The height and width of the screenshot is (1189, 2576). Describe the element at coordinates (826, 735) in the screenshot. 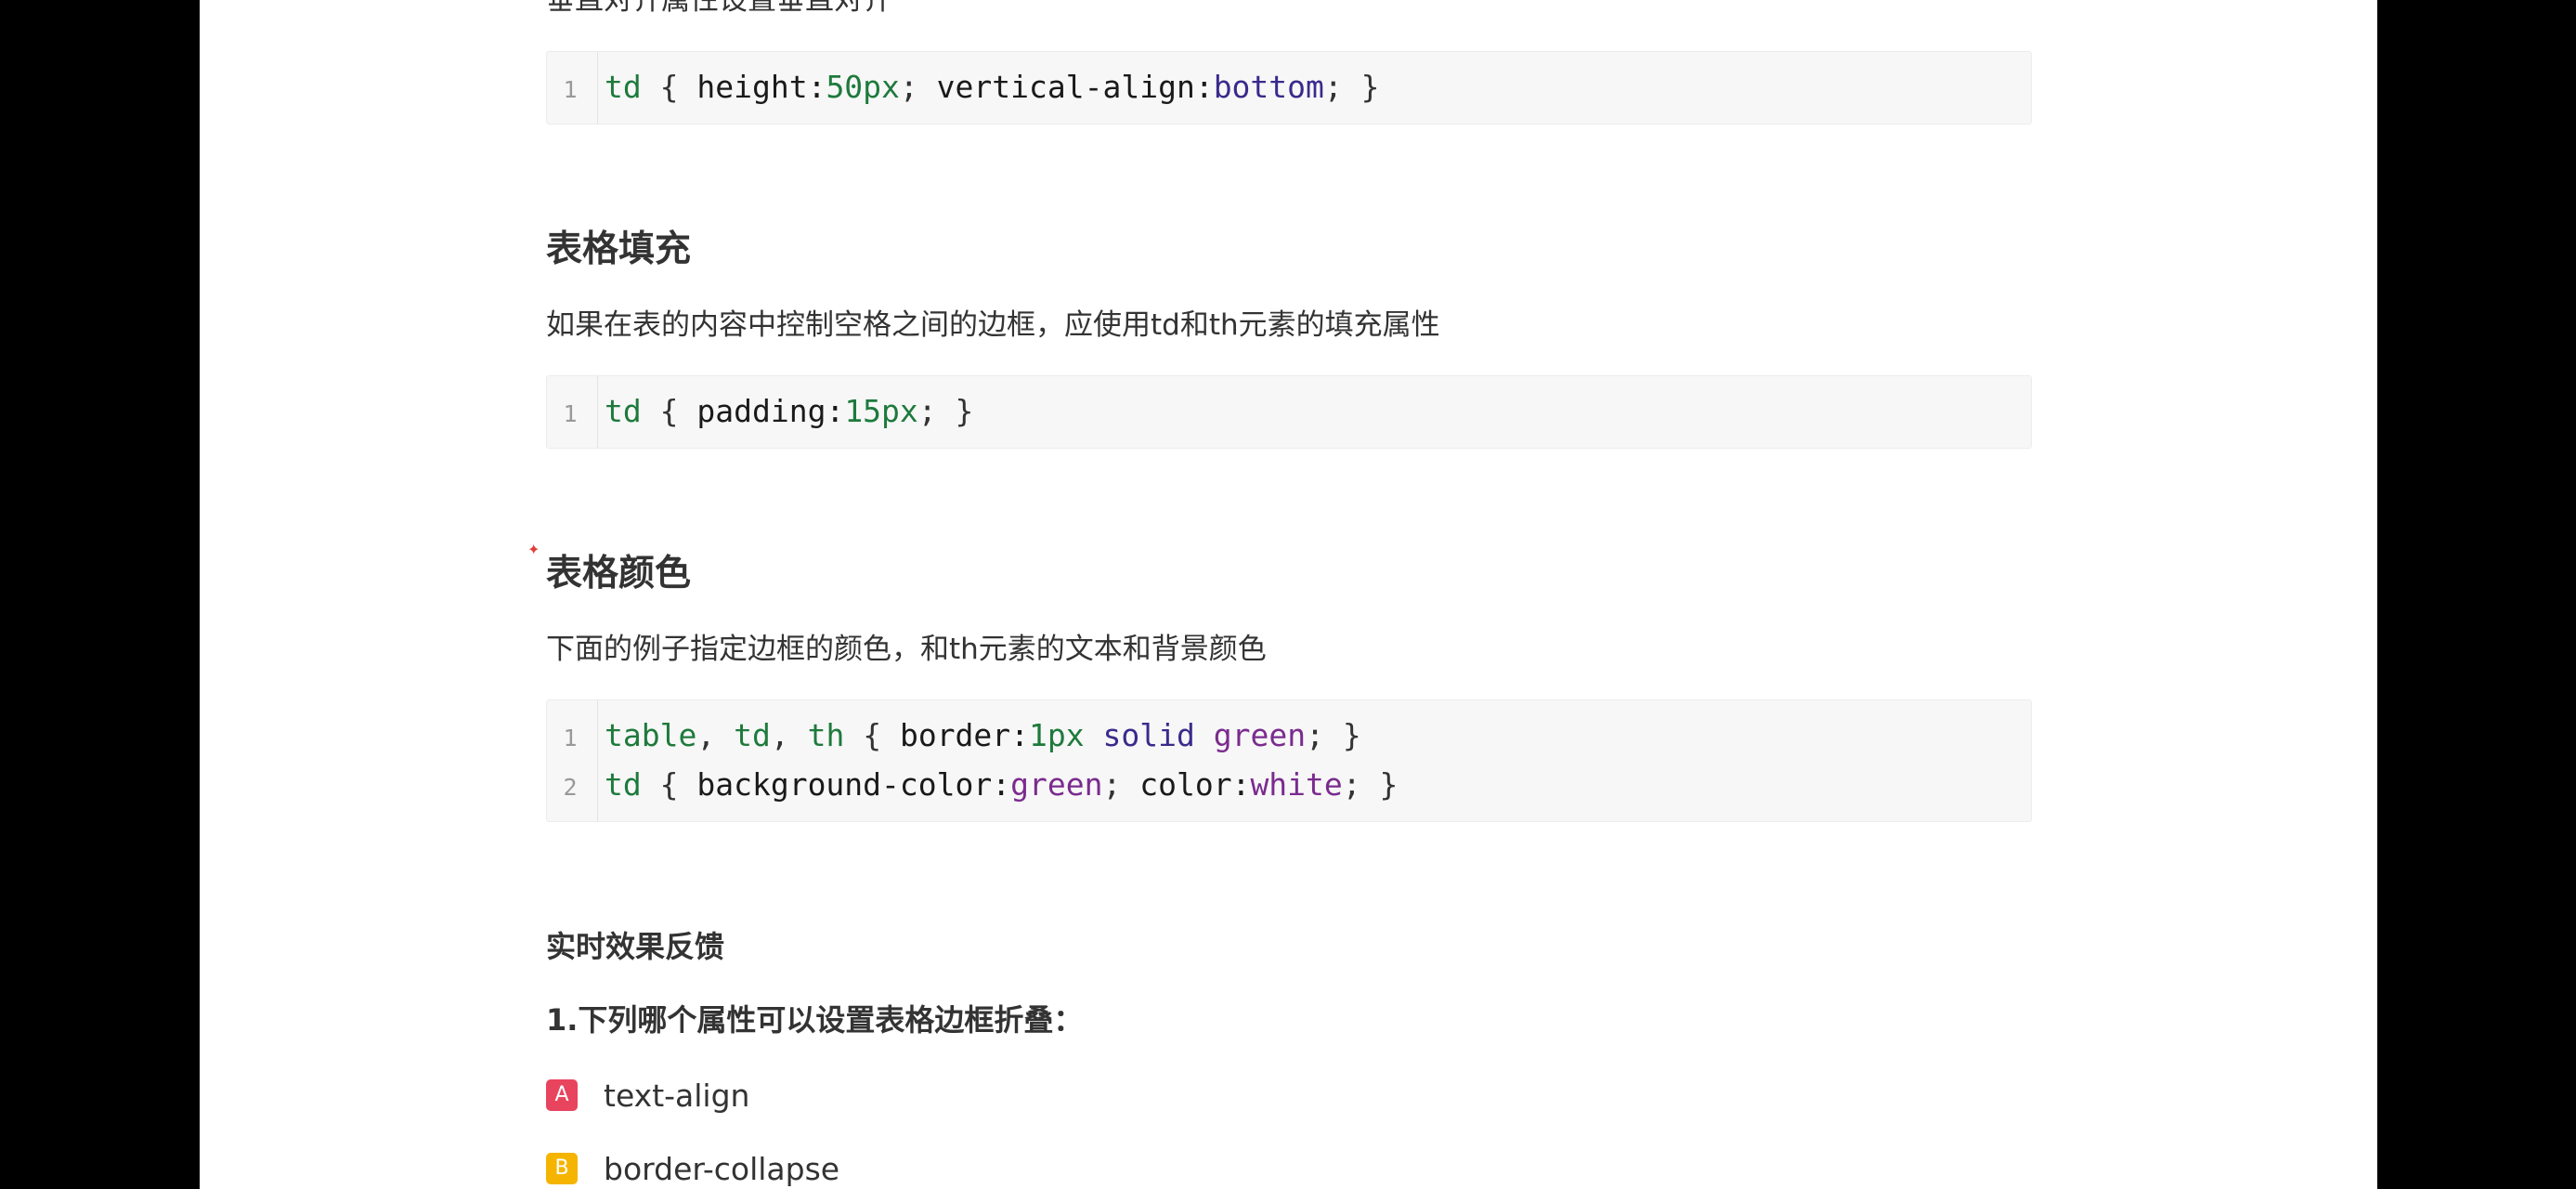

I see `code-selector: th` at that location.